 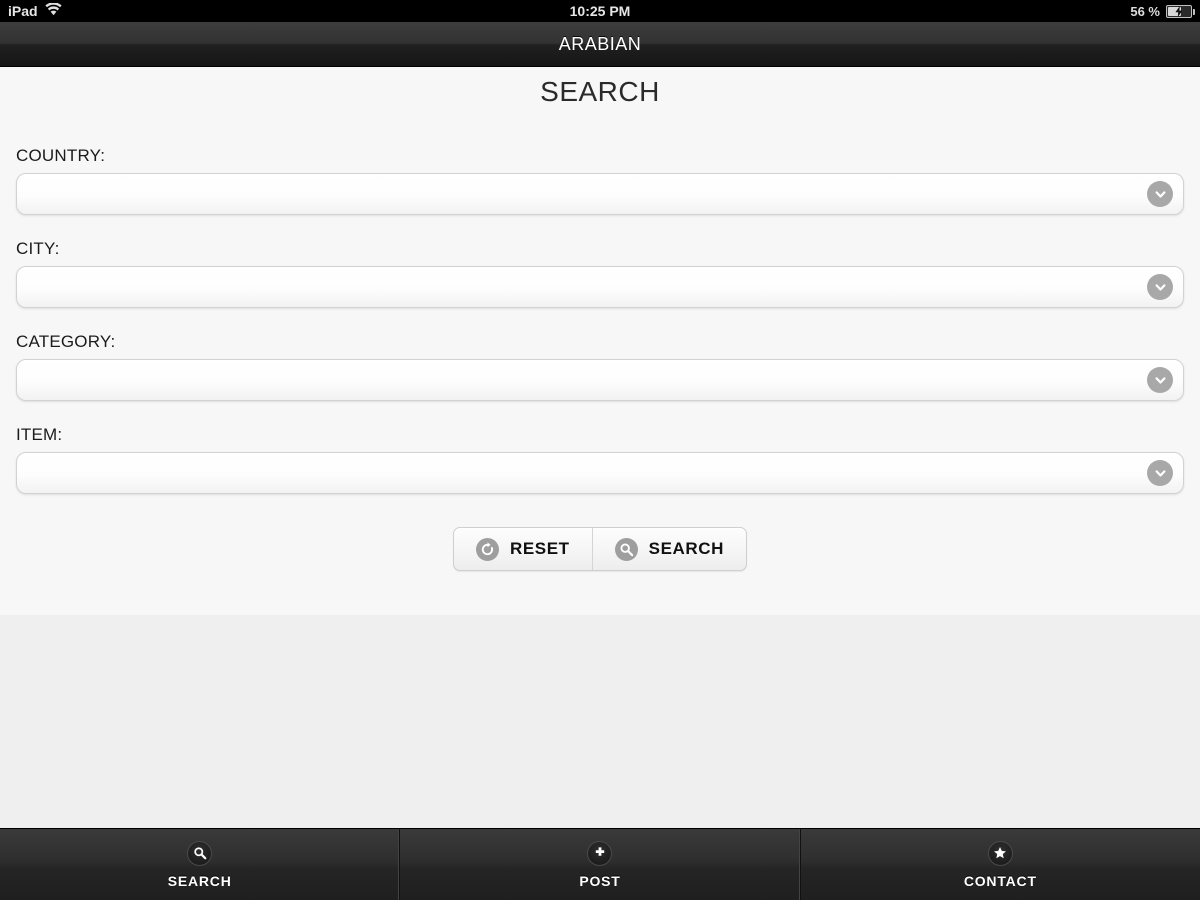 What do you see at coordinates (53, 10) in the screenshot?
I see `wifi-icon` at bounding box center [53, 10].